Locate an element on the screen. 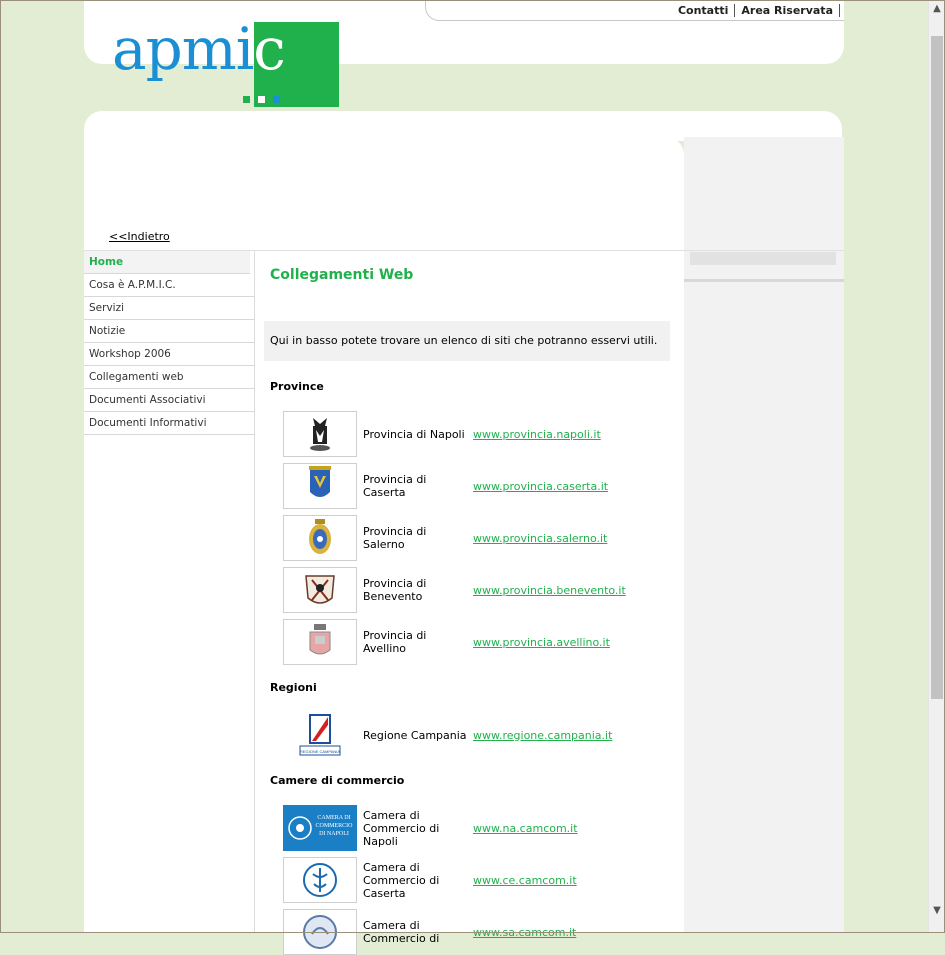 The image size is (945, 955). sidebar-item-notizie: Notizie is located at coordinates (169, 331).